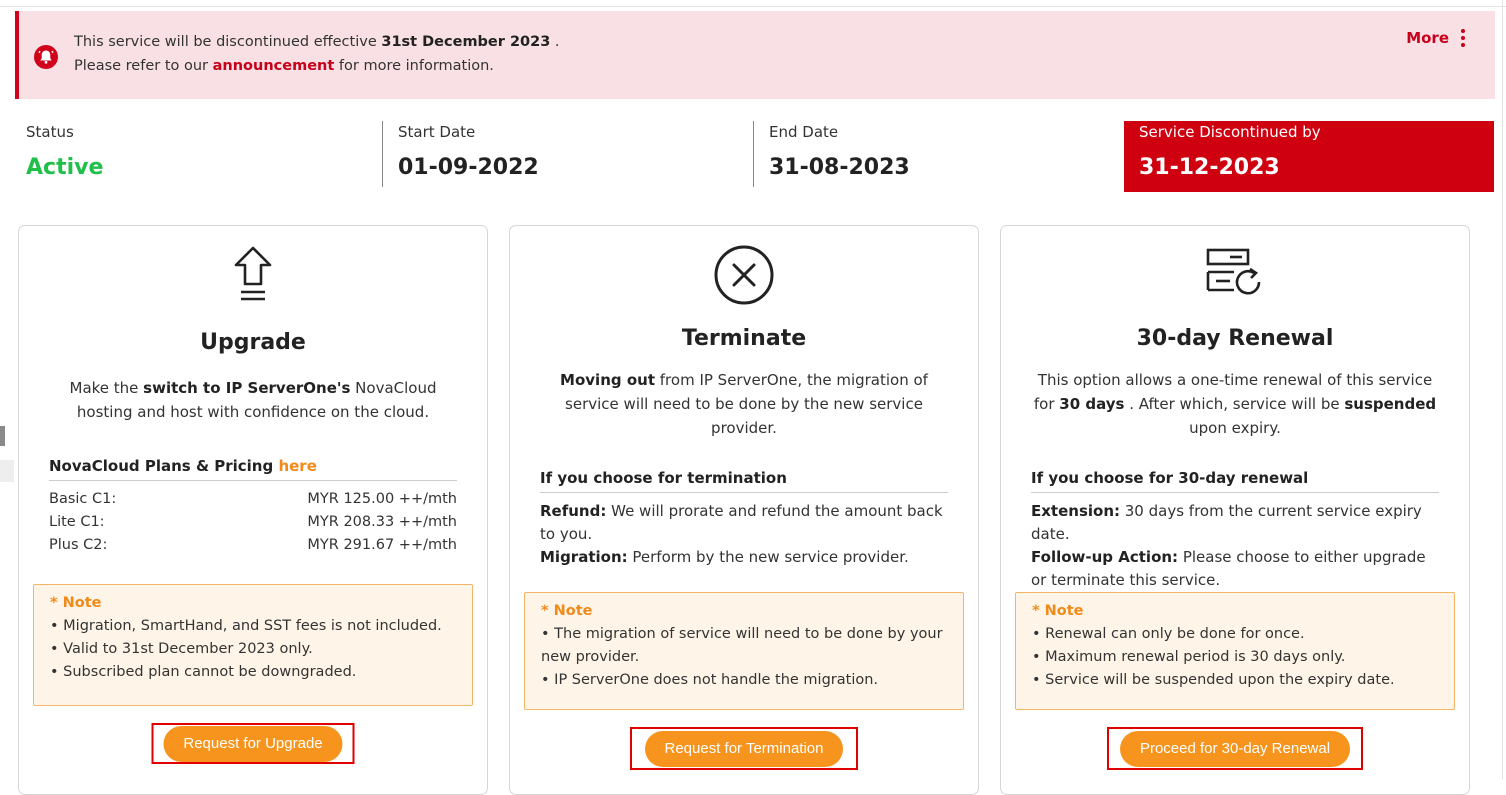  What do you see at coordinates (1309, 156) in the screenshot?
I see `discontinued-block: Service Discontinued by 31-12-2023` at bounding box center [1309, 156].